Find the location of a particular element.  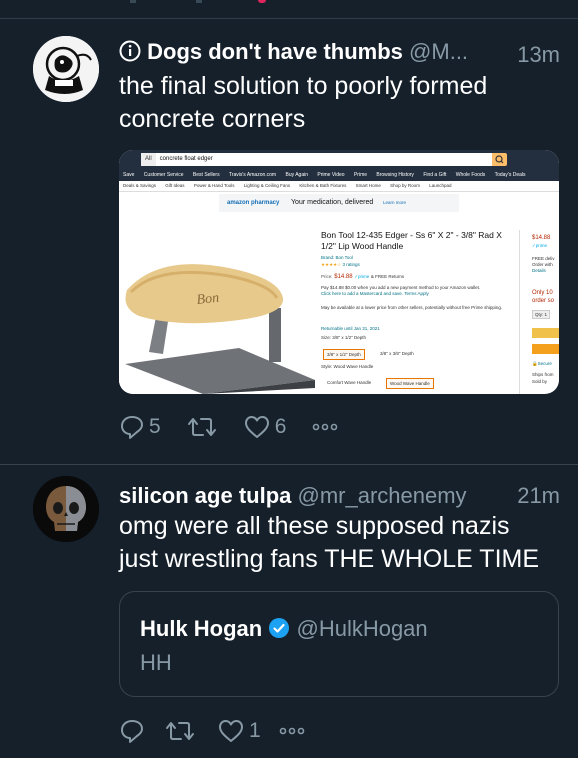

nav-item: Find a Gift is located at coordinates (435, 175).